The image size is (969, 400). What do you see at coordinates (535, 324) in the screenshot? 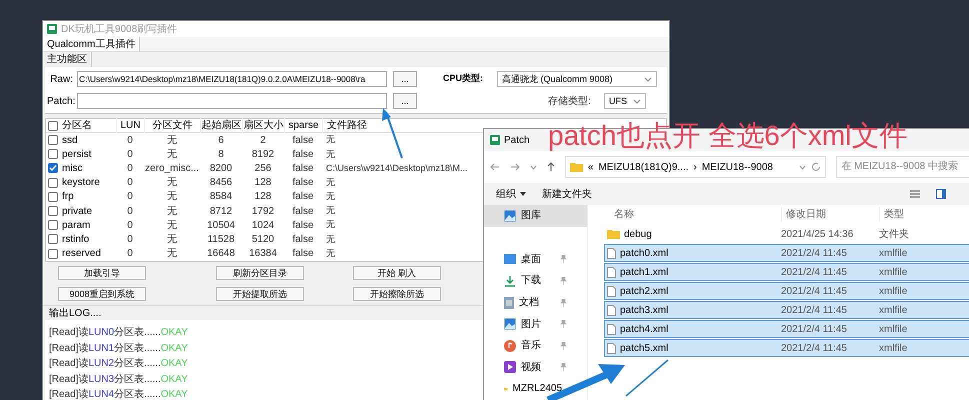
I see `sidebar-item: 图片` at bounding box center [535, 324].